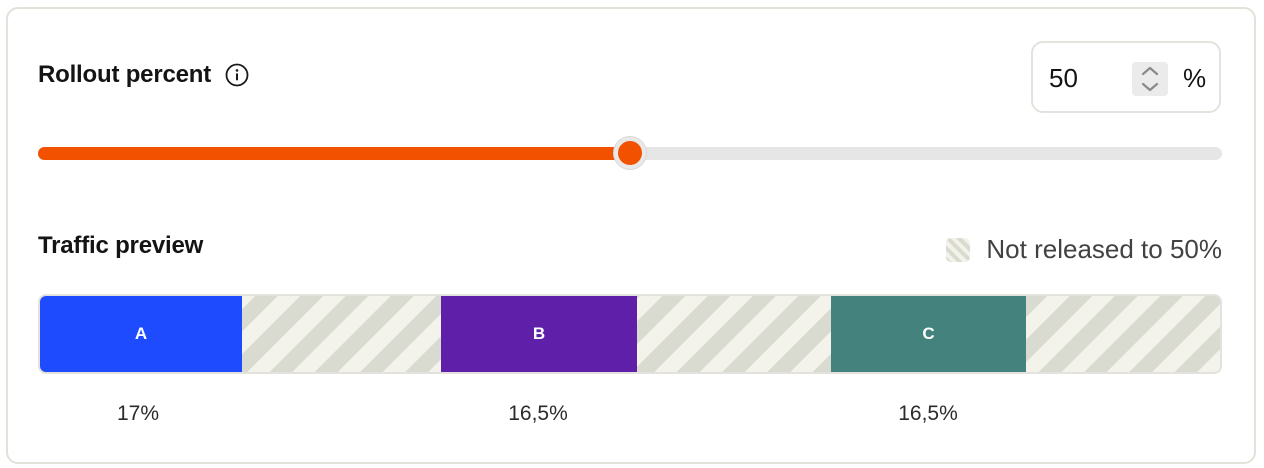 This screenshot has height=468, width=1264. What do you see at coordinates (237, 75) in the screenshot?
I see `info-icon` at bounding box center [237, 75].